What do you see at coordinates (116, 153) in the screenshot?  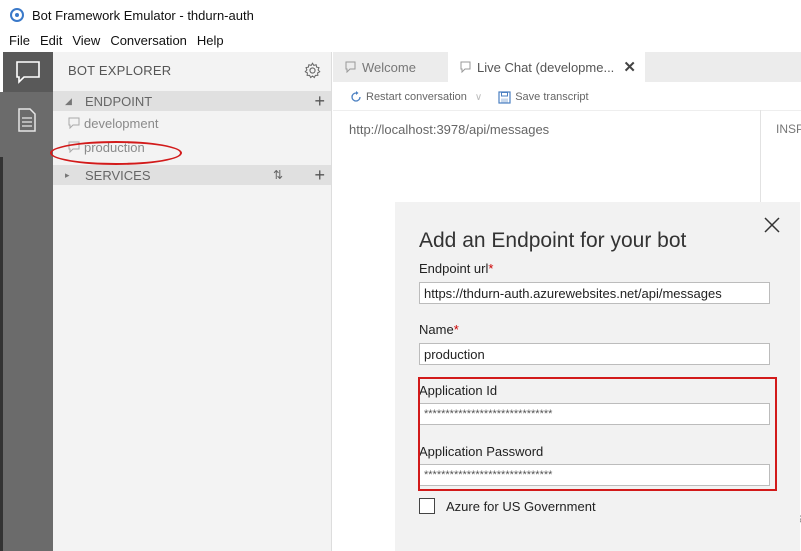 I see `annotation-oval` at bounding box center [116, 153].